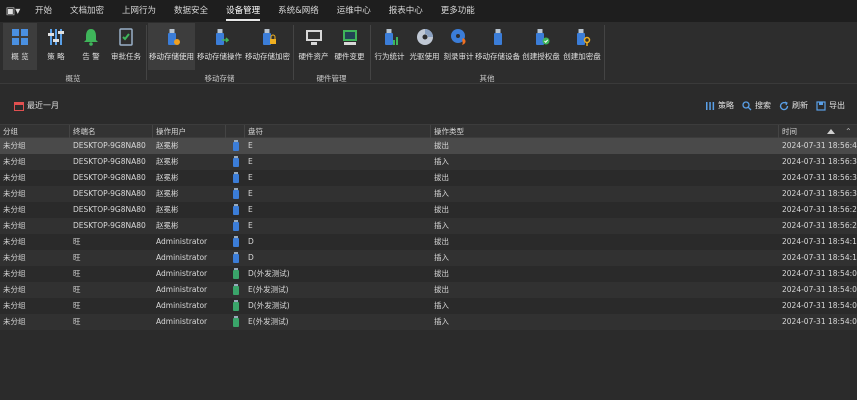 The width and height of the screenshot is (857, 400). What do you see at coordinates (139, 11) in the screenshot?
I see `tab-internet-behavior: 上网行为` at bounding box center [139, 11].